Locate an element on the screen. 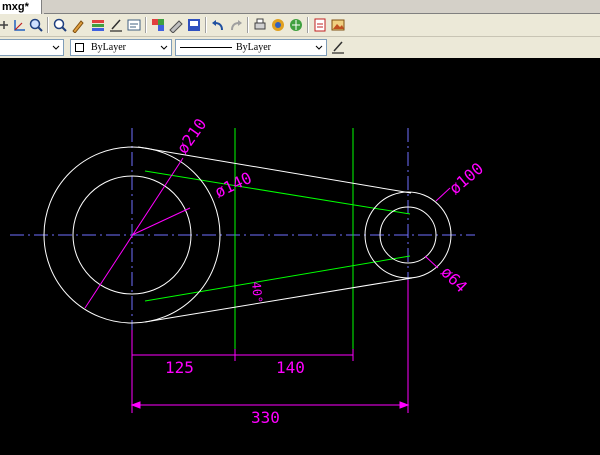  undo-icon is located at coordinates (218, 25).